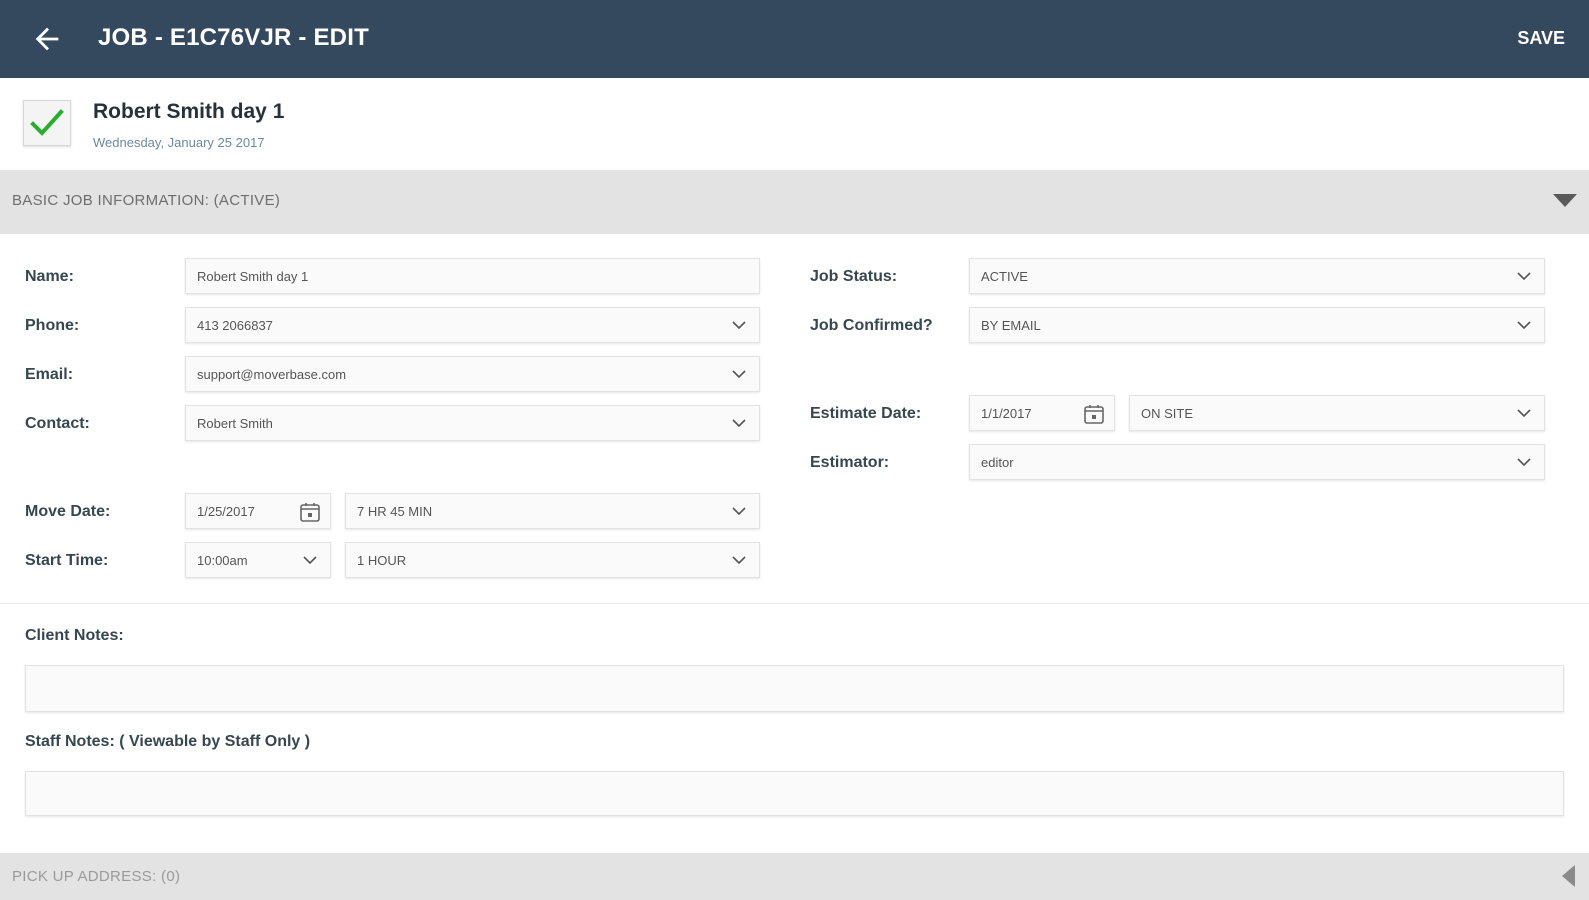 Image resolution: width=1589 pixels, height=900 pixels. I want to click on estimator-select: editor, so click(1257, 462).